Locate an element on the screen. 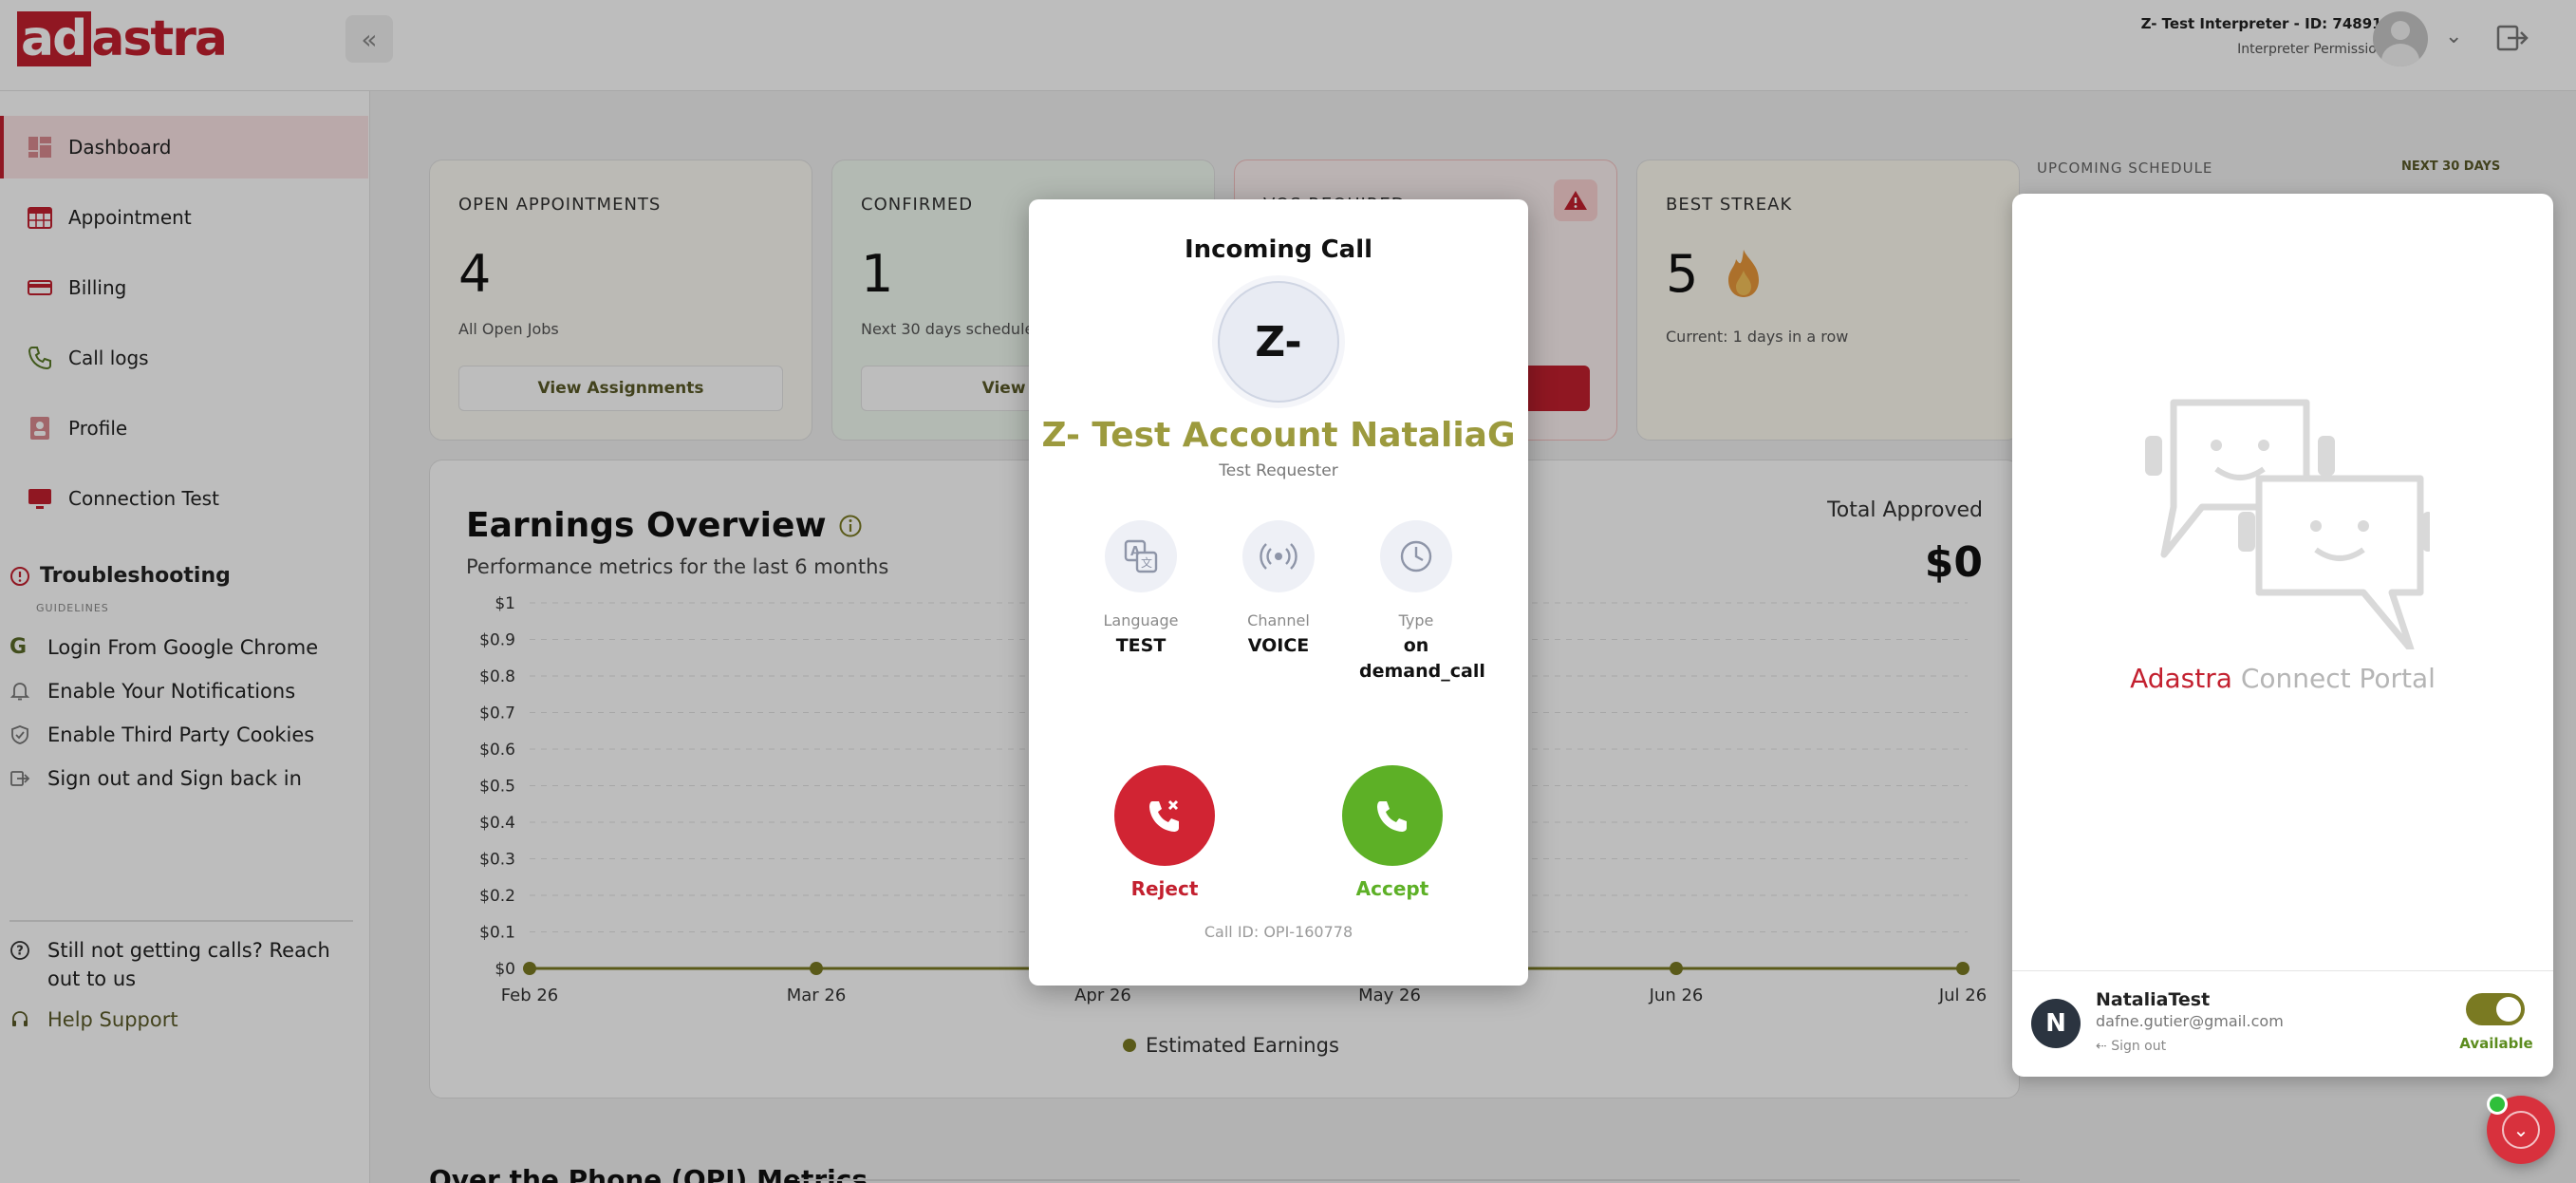 The image size is (2576, 1183). call-id: Call ID: OPI-160778 is located at coordinates (1279, 932).